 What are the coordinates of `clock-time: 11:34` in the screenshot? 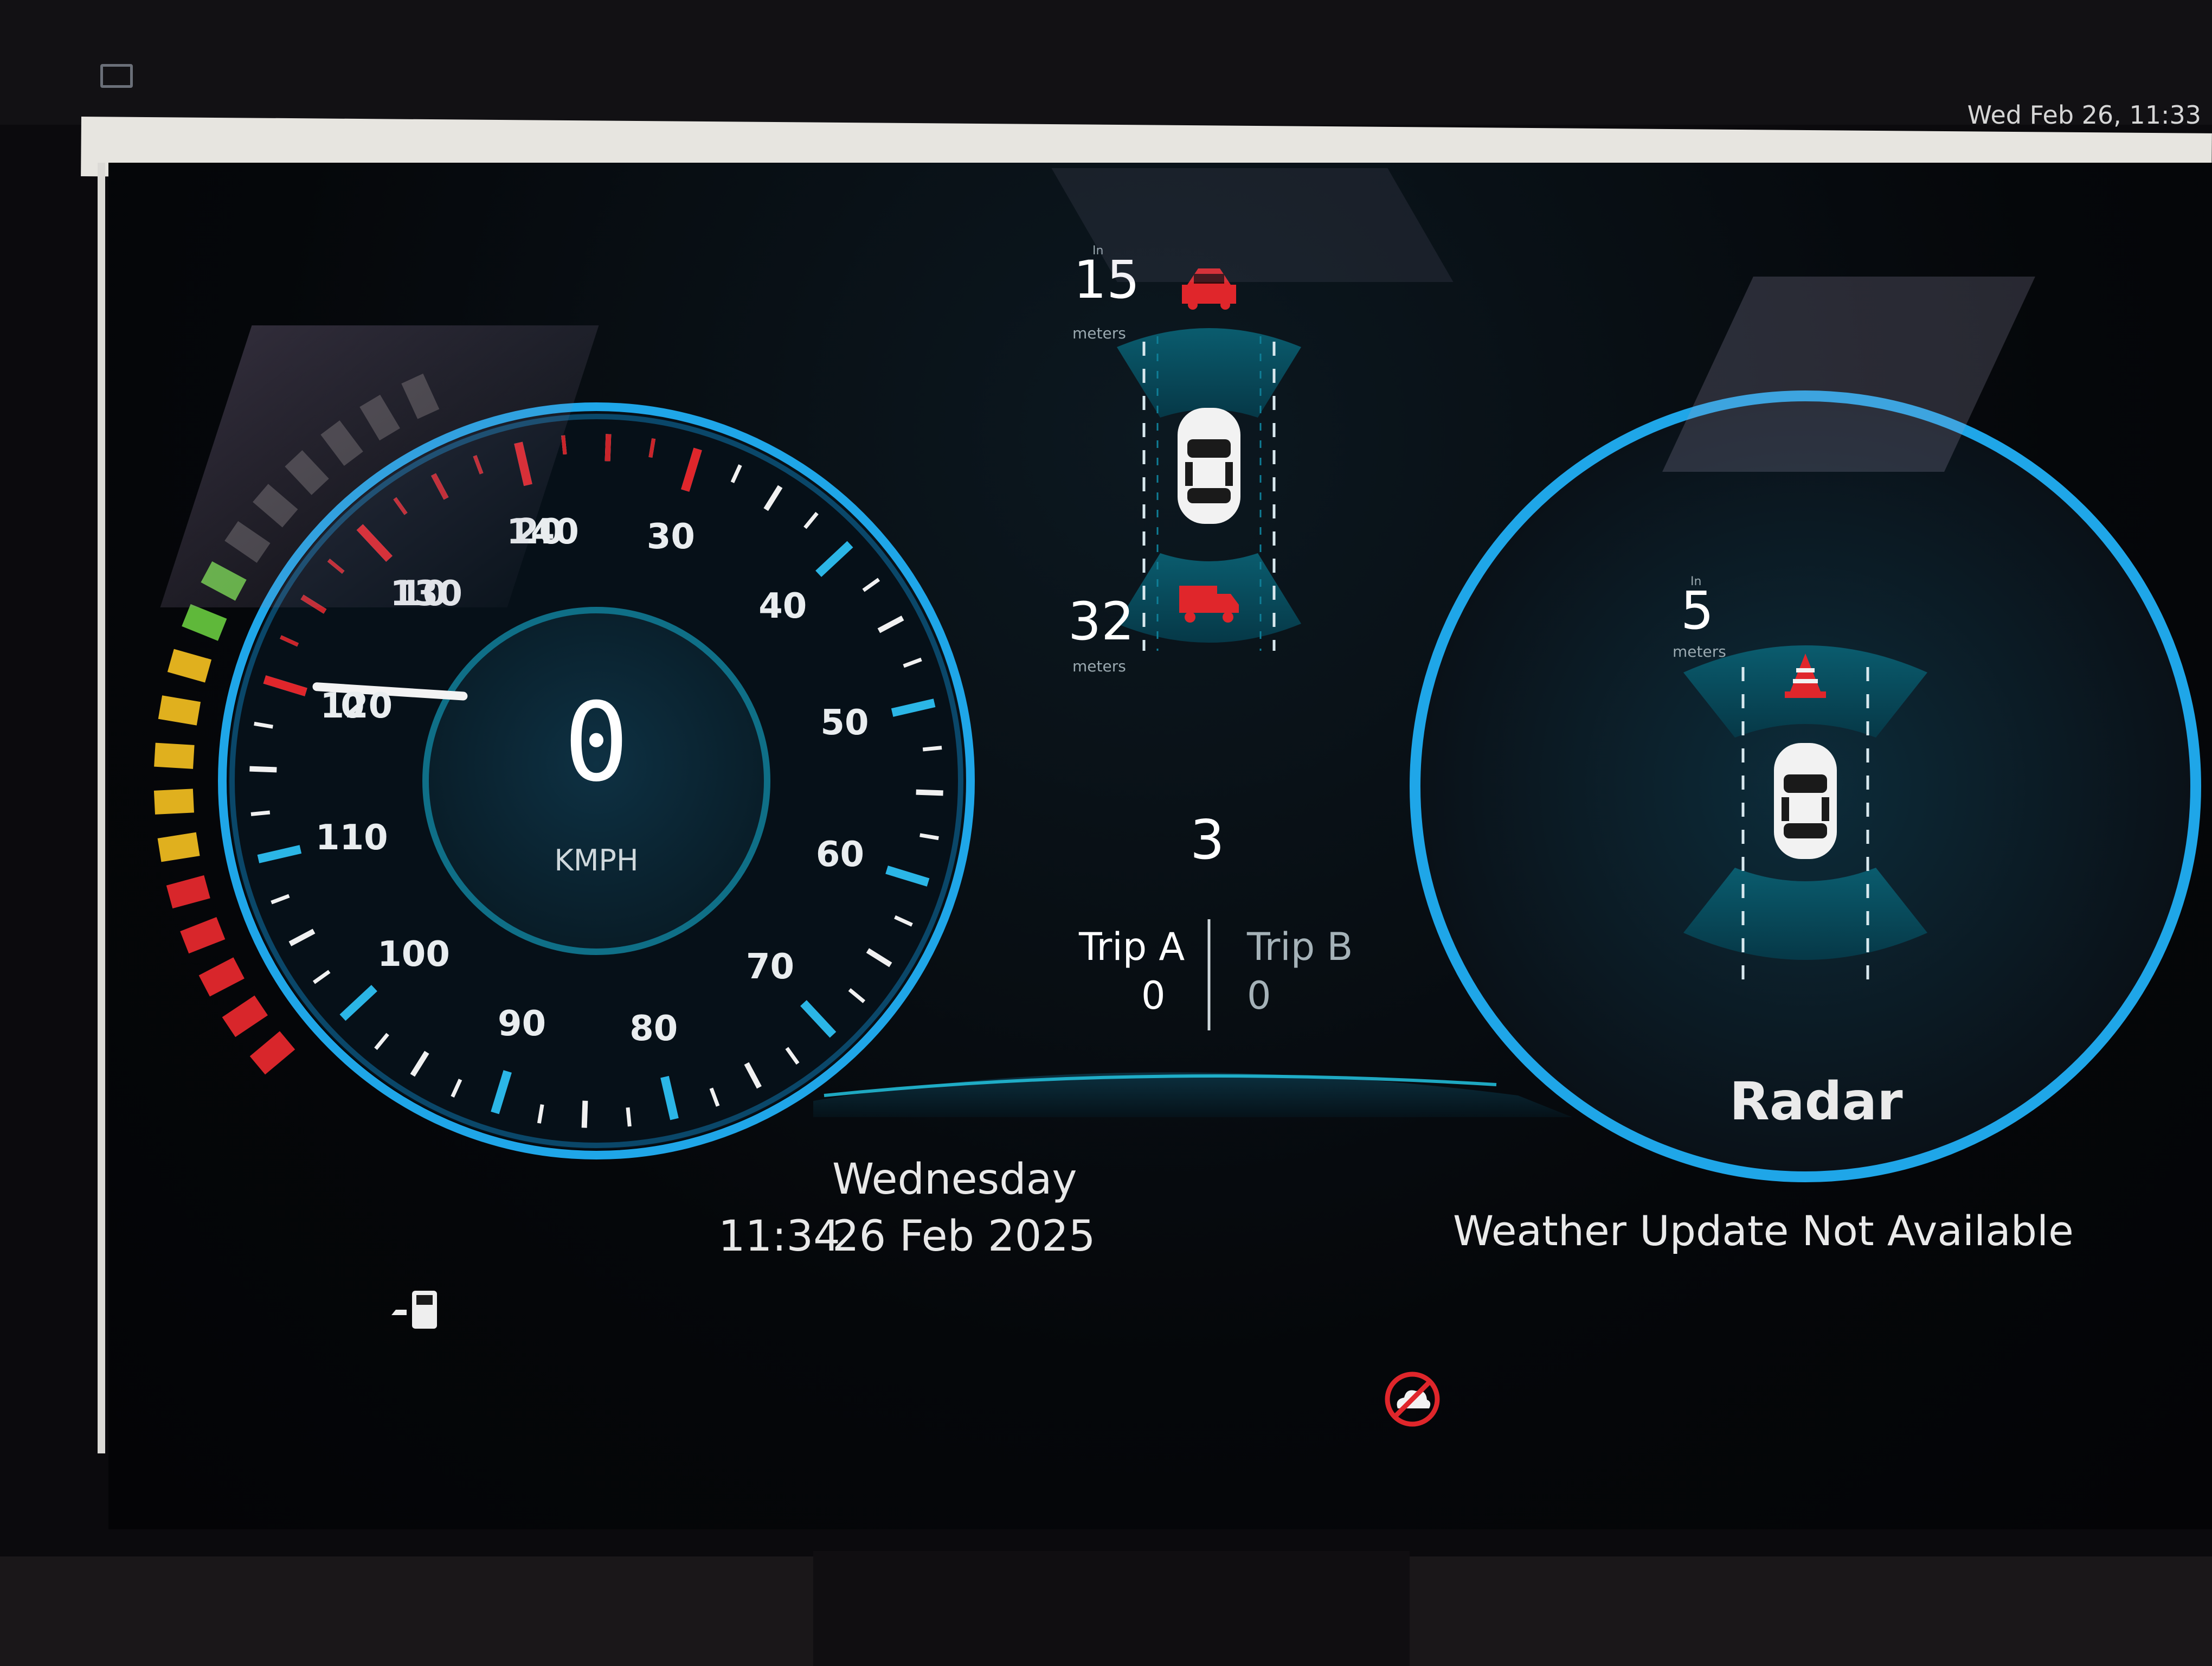 It's located at (779, 1236).